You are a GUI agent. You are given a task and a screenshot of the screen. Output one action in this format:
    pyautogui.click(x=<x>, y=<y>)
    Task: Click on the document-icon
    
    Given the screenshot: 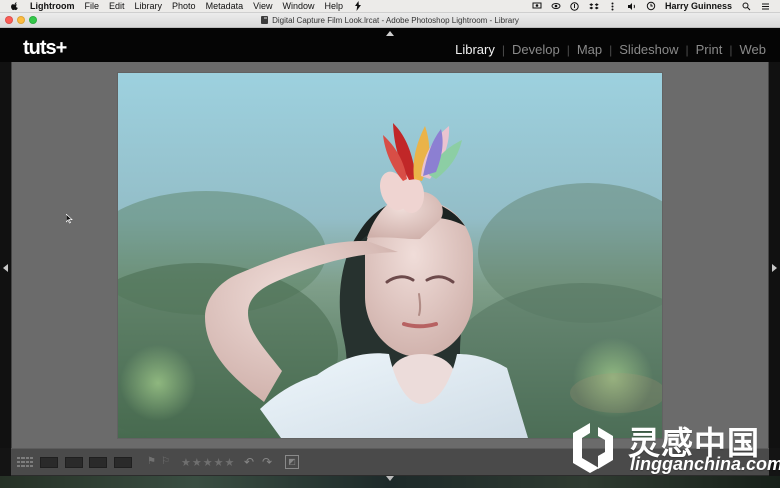 What is the action you would take?
    pyautogui.click(x=265, y=20)
    